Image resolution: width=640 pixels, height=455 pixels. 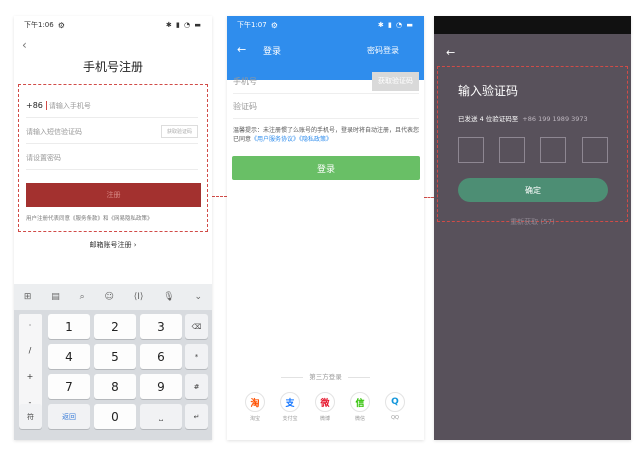 I want to click on login-button: 登录, so click(x=326, y=168).